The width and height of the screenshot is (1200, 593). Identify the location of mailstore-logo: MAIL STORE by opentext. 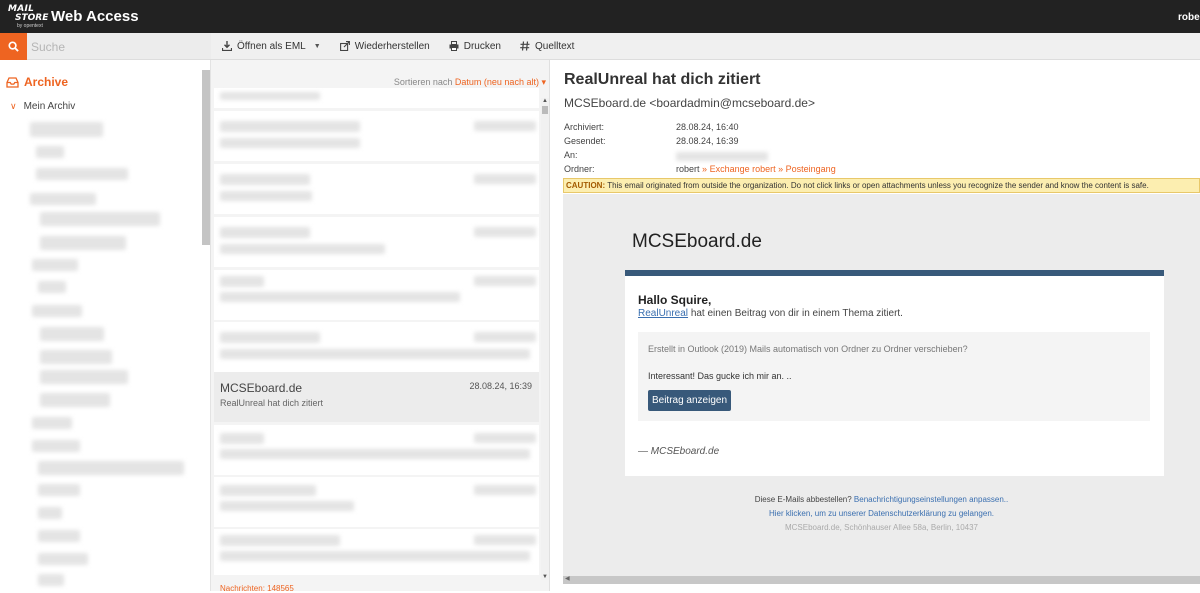
(28, 17).